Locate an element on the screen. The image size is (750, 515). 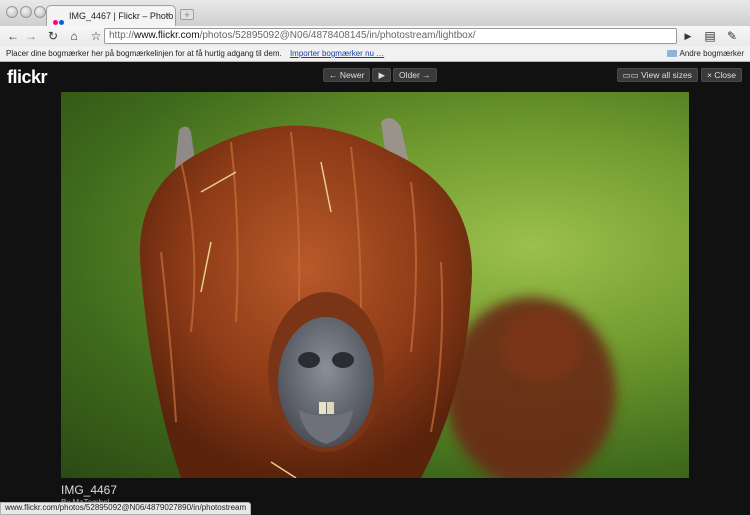
star-icon: ☆ is located at coordinates (96, 36).